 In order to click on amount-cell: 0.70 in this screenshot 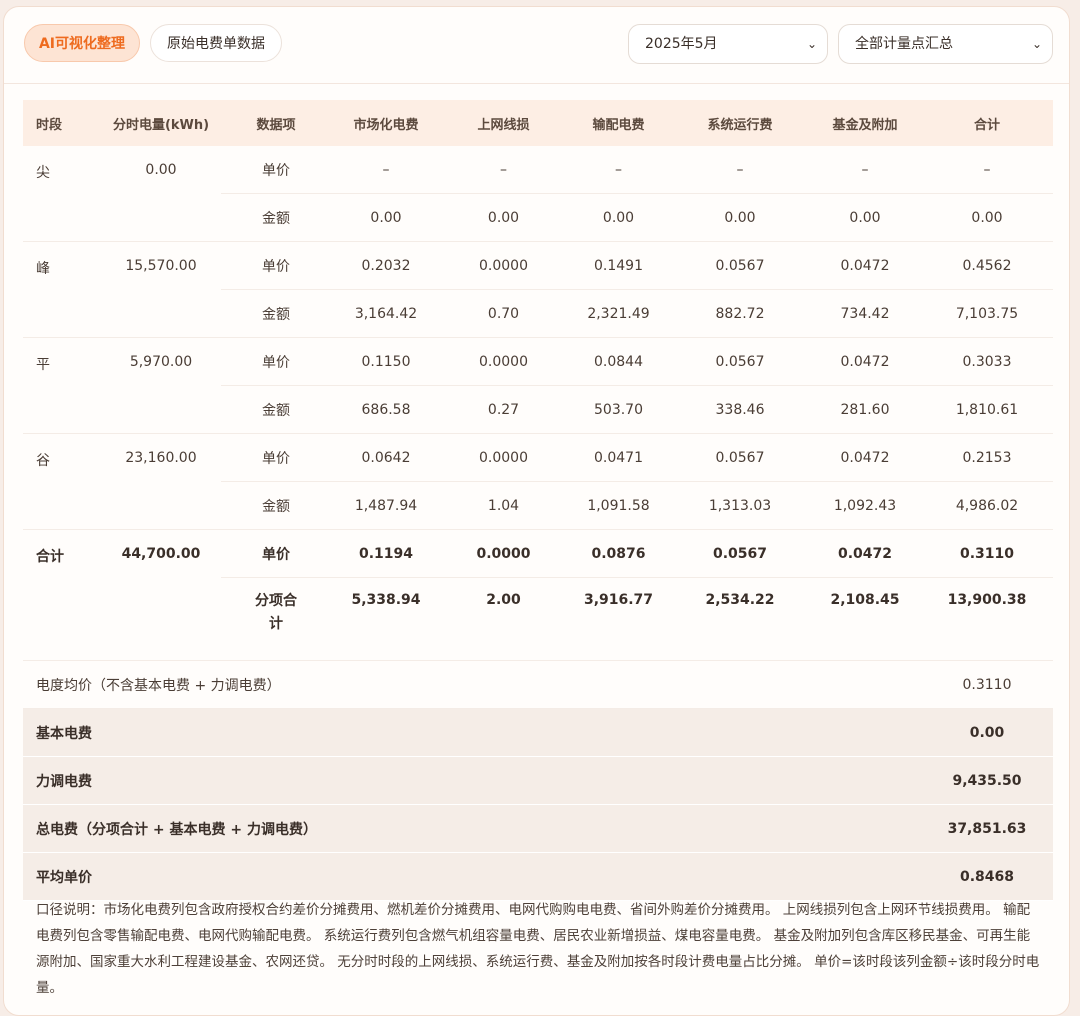, I will do `click(503, 313)`.